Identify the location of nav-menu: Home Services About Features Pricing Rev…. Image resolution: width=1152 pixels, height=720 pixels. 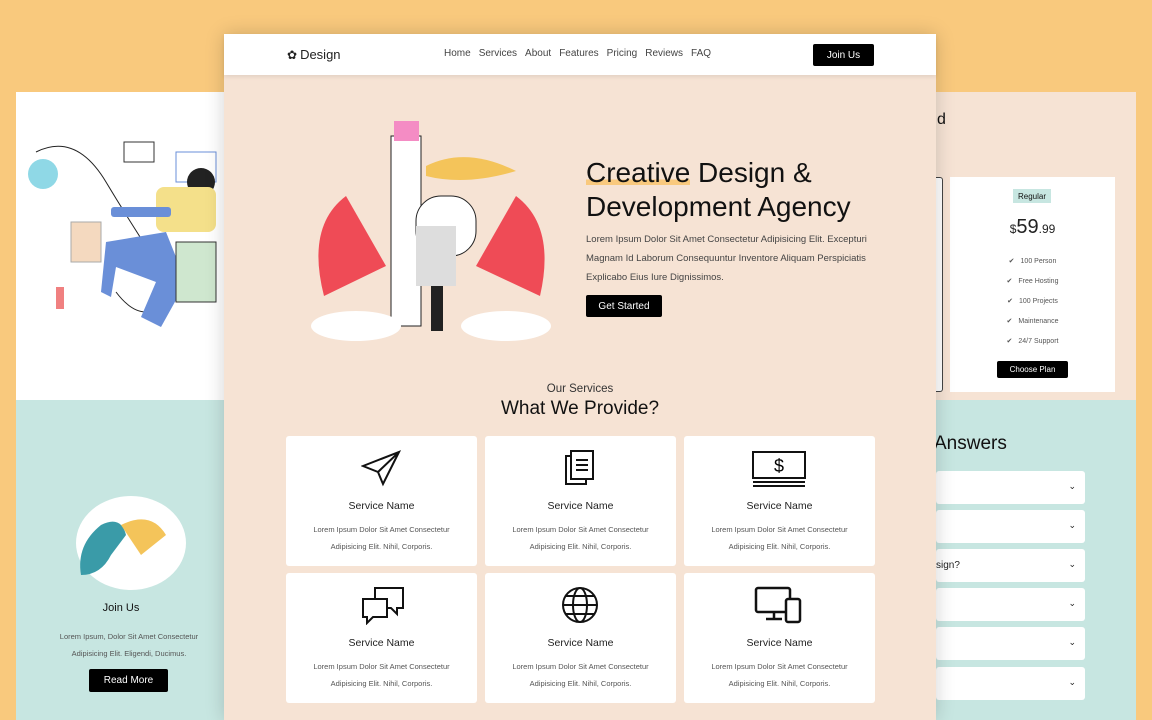
(577, 53).